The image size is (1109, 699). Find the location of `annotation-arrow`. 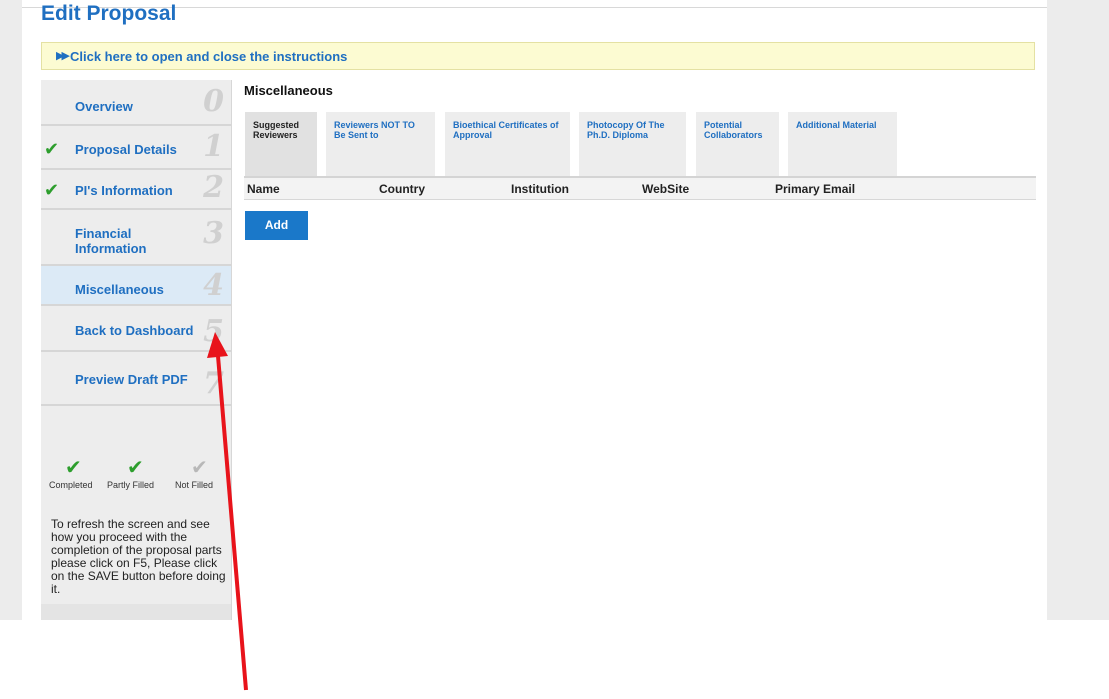

annotation-arrow is located at coordinates (227, 511).